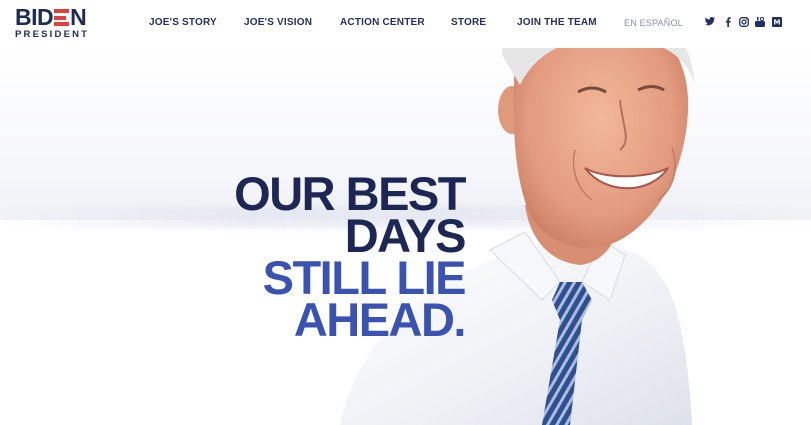  I want to click on nav-joes-story: JOE'S STORY, so click(183, 22).